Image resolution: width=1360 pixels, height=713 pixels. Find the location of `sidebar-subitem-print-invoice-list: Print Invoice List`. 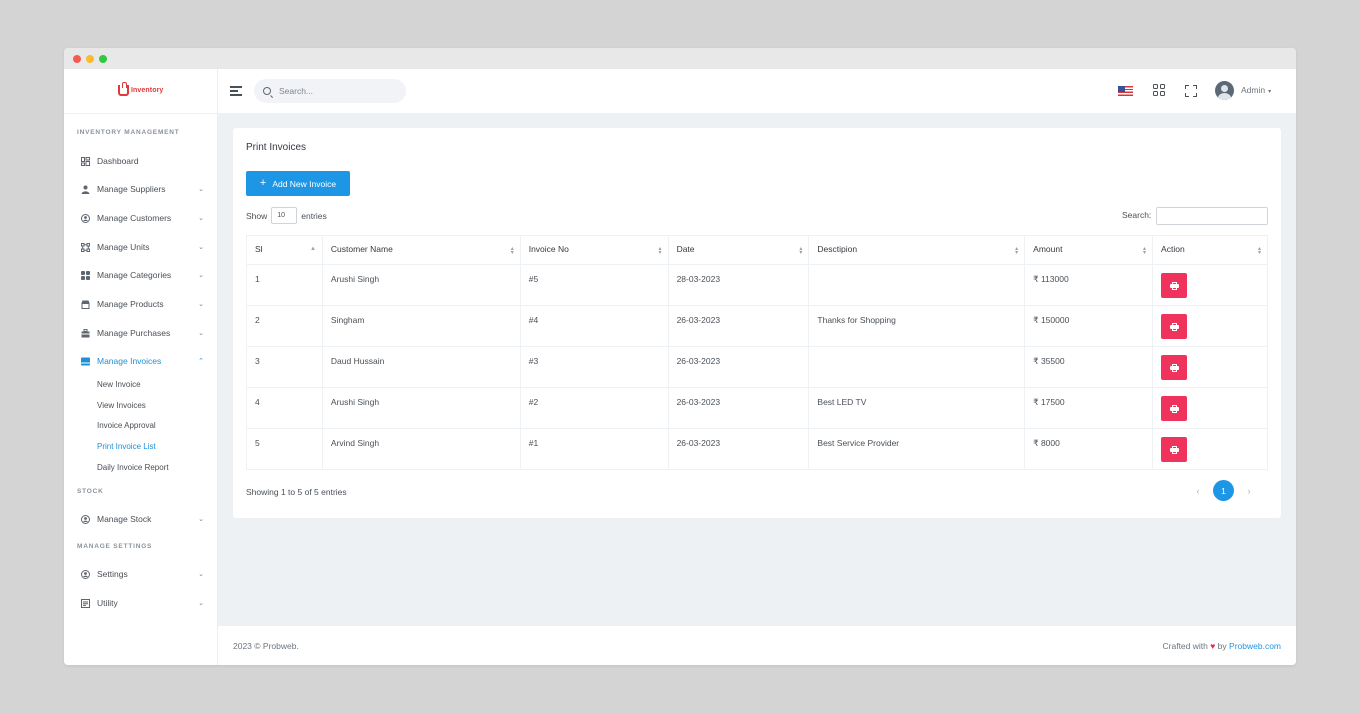

sidebar-subitem-print-invoice-list: Print Invoice List is located at coordinates (126, 446).